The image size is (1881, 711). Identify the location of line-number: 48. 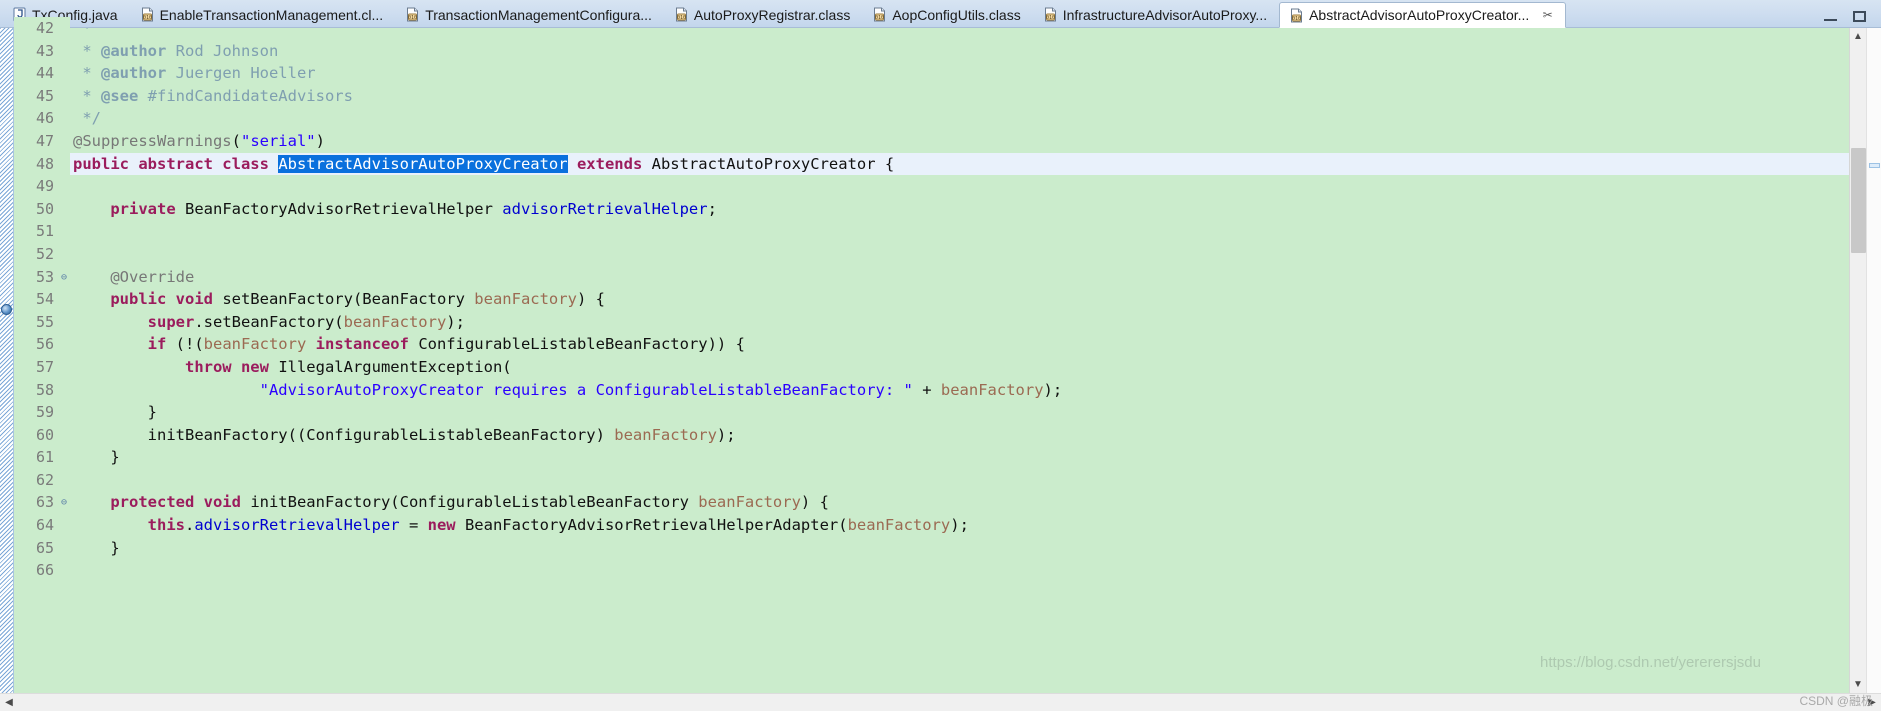
(44, 163).